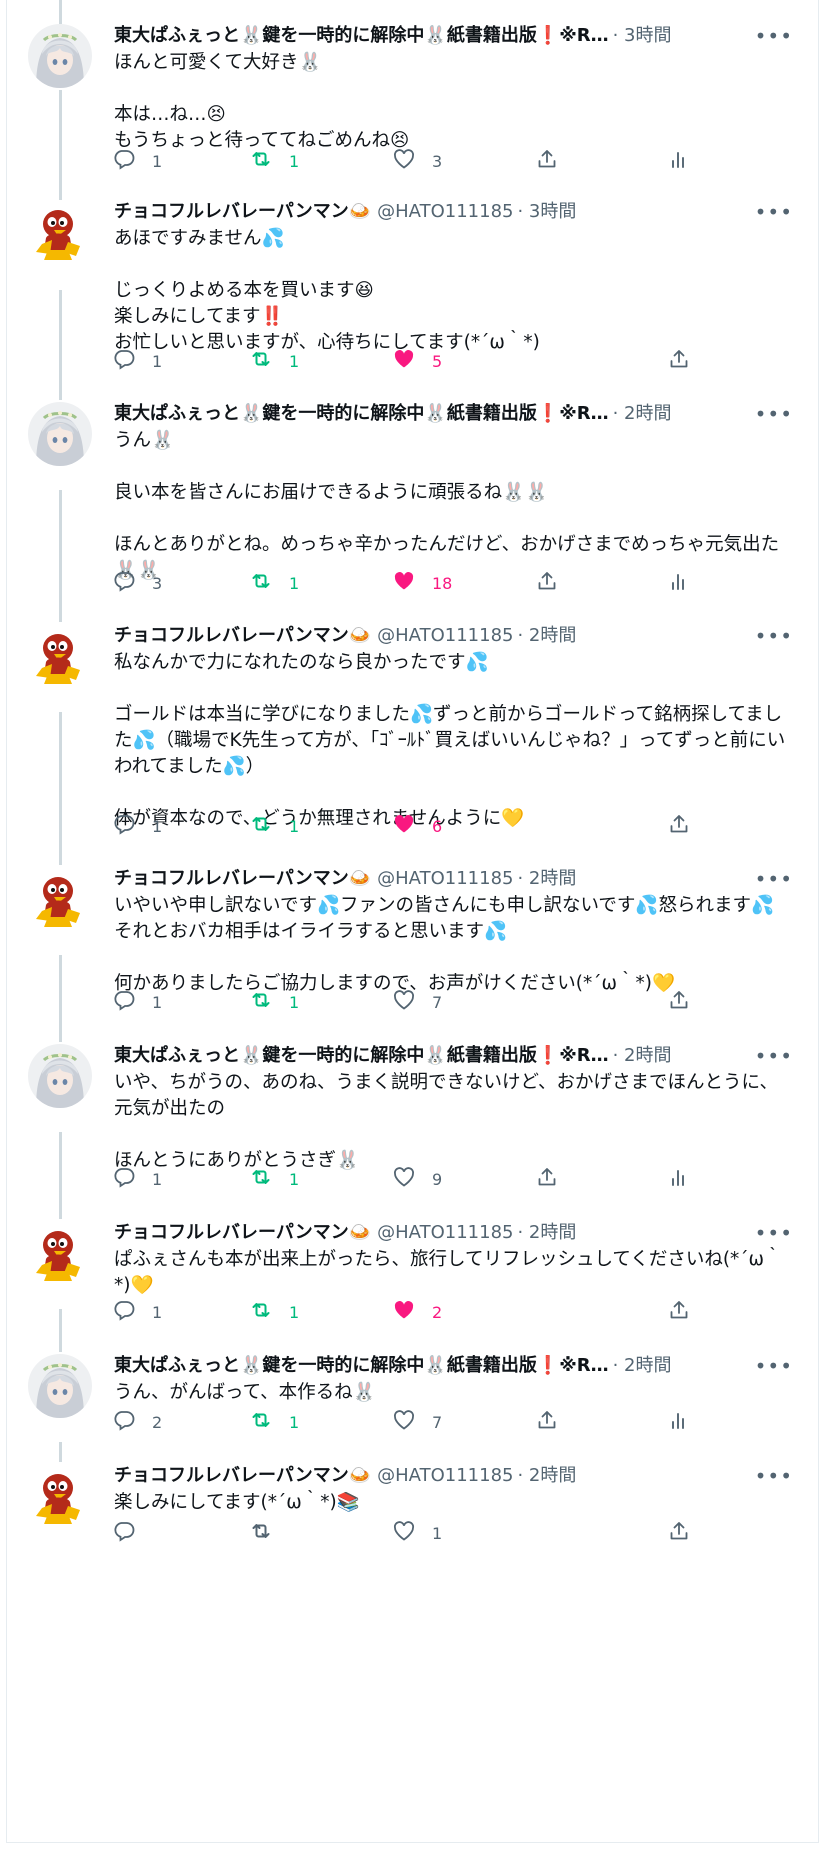 This screenshot has width=823, height=1850. Describe the element at coordinates (137, 583) in the screenshot. I see `reply-button: 3` at that location.